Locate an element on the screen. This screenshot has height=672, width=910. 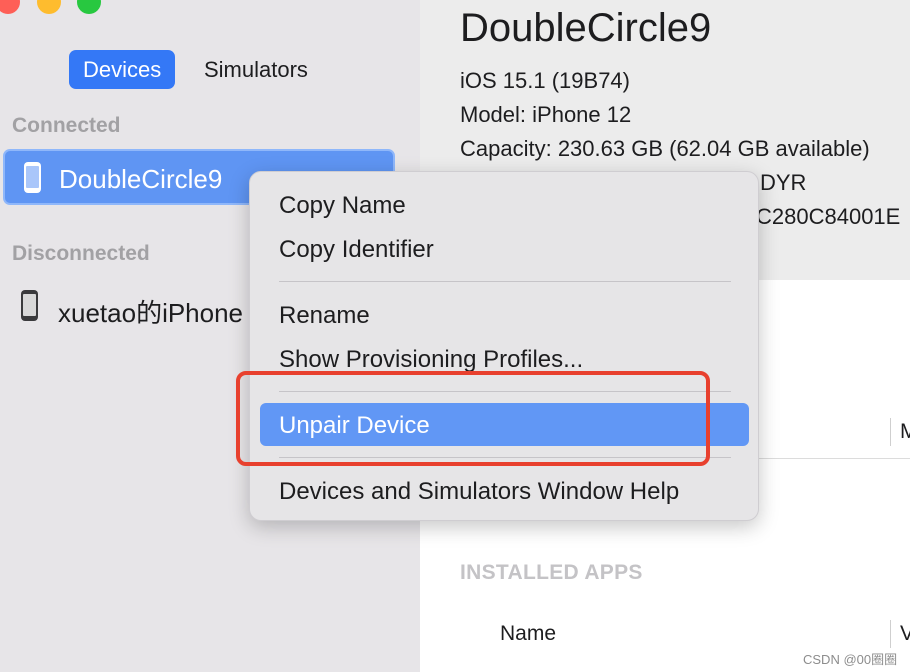
annotation-highlight-box is located at coordinates (473, 418).